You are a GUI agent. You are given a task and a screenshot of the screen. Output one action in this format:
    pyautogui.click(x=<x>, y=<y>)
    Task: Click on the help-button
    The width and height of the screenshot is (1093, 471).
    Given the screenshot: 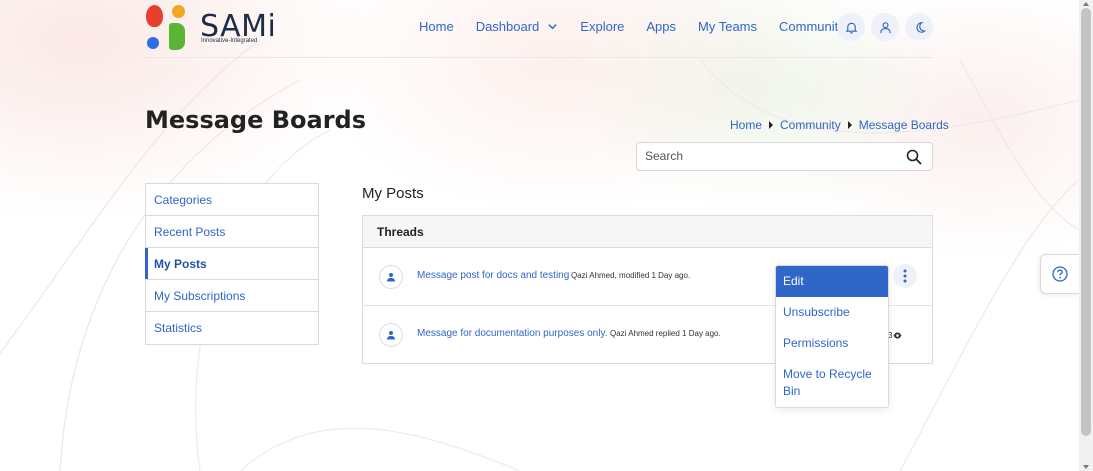 What is the action you would take?
    pyautogui.click(x=1059, y=274)
    